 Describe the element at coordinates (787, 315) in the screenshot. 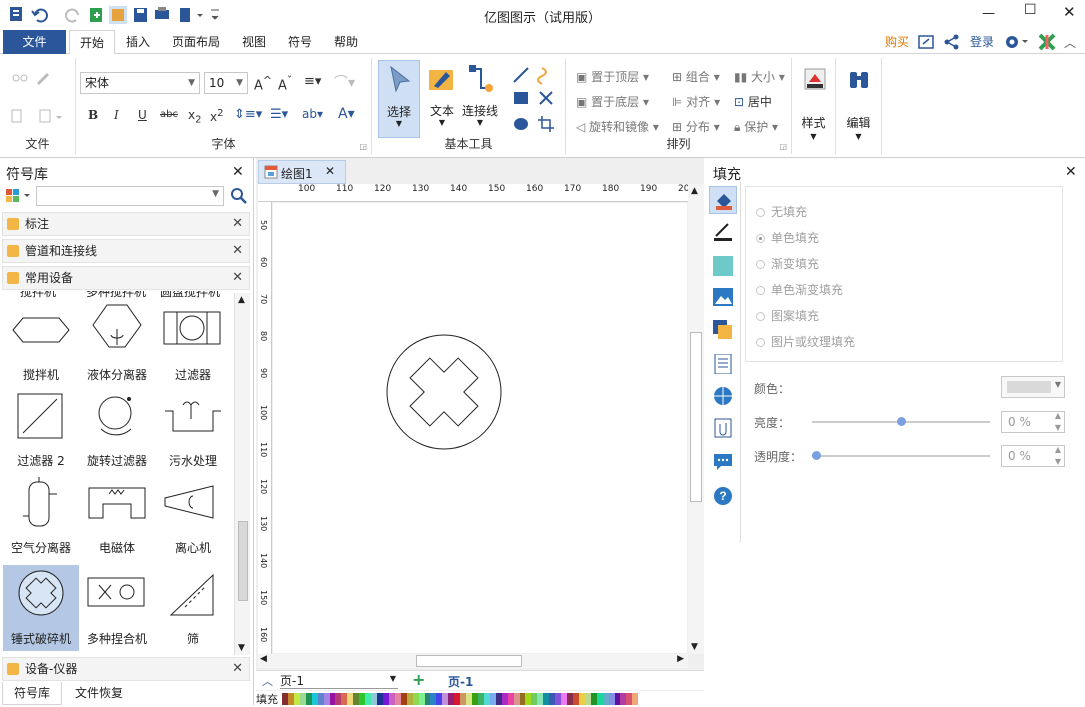

I see `radio-pattern-fill: 图案填充` at that location.